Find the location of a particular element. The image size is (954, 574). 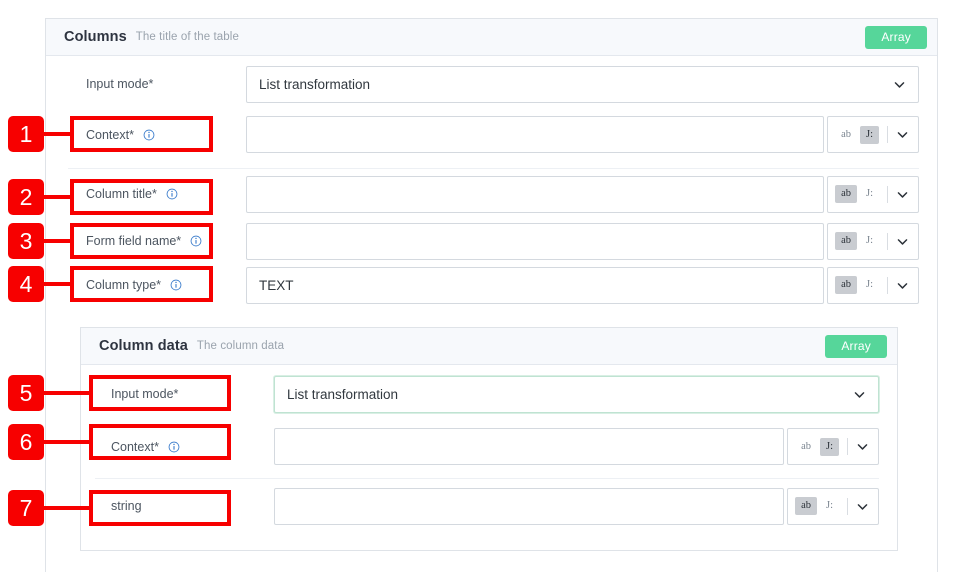

column-data-panel-header: Column data The column data Array is located at coordinates (489, 346).